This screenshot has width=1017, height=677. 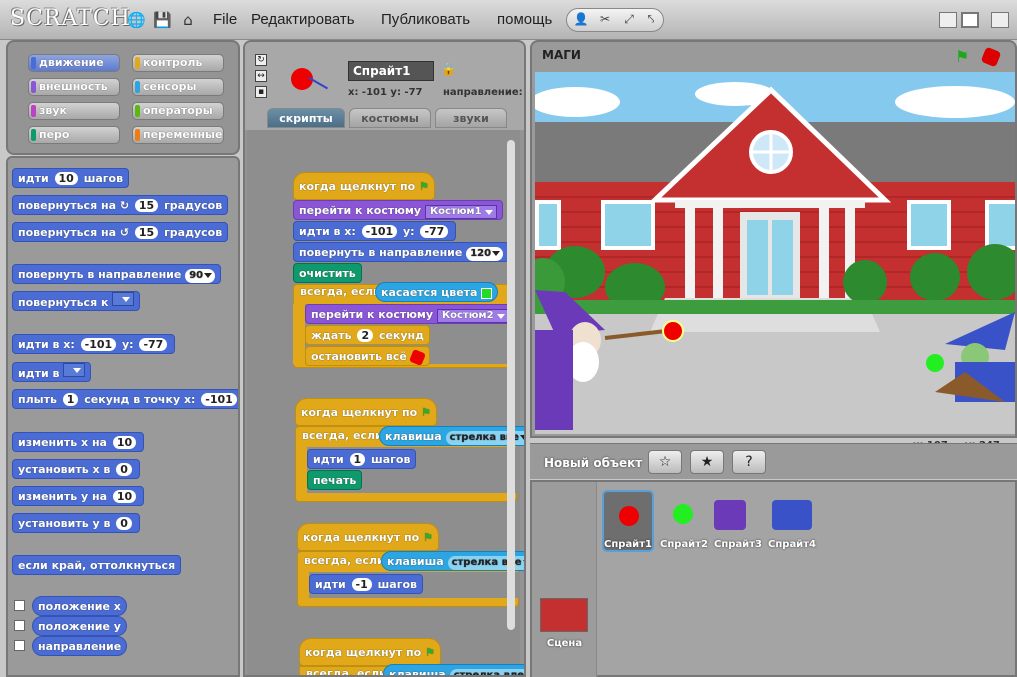 I want to click on color-swatch, so click(x=487, y=293).